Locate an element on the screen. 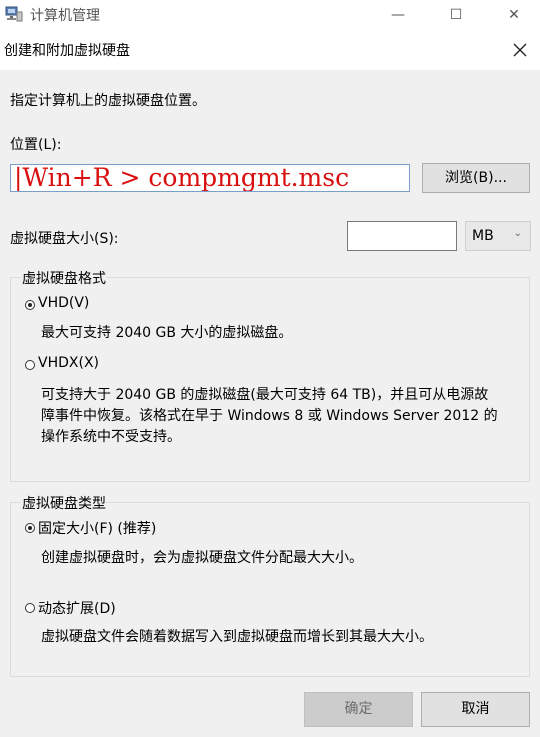 The height and width of the screenshot is (737, 540). type-group-legend: 虚拟硬盘类型 is located at coordinates (64, 503).